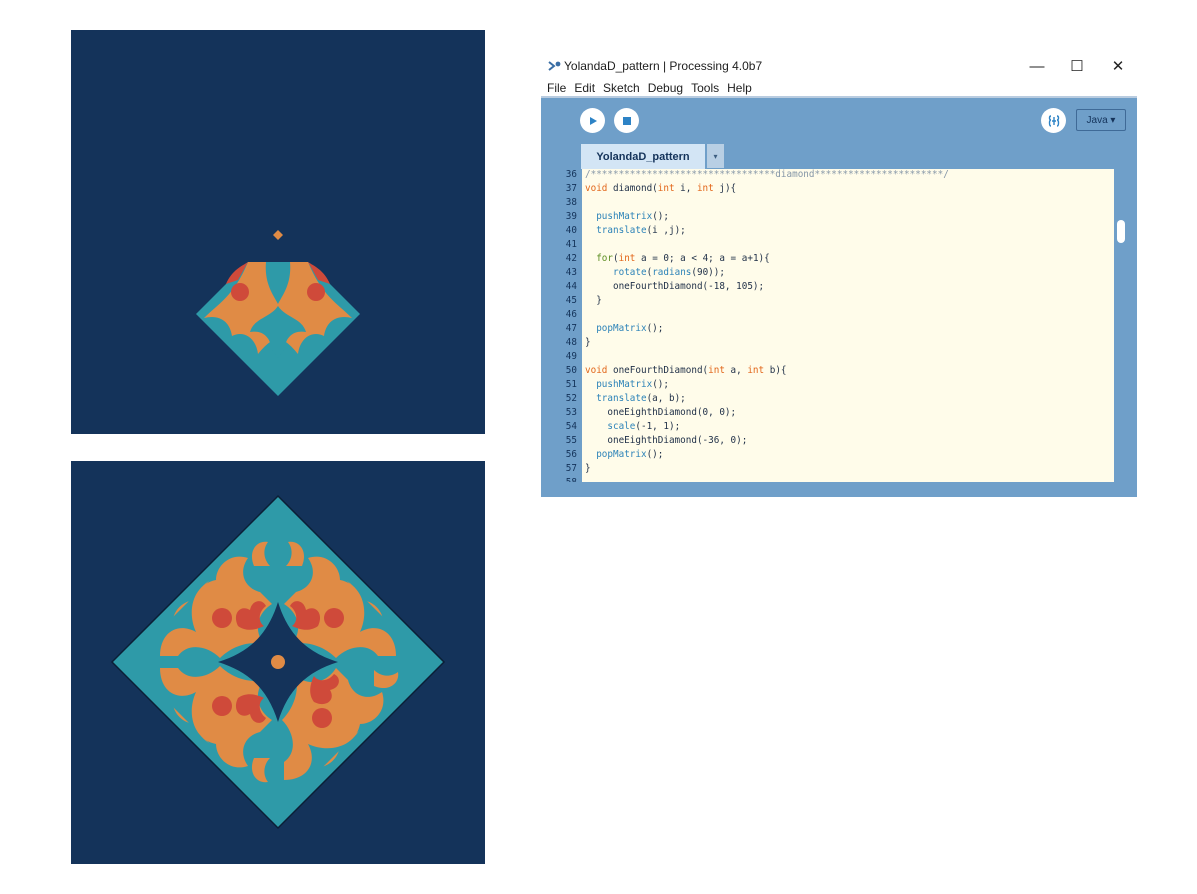  I want to click on run-button, so click(592, 120).